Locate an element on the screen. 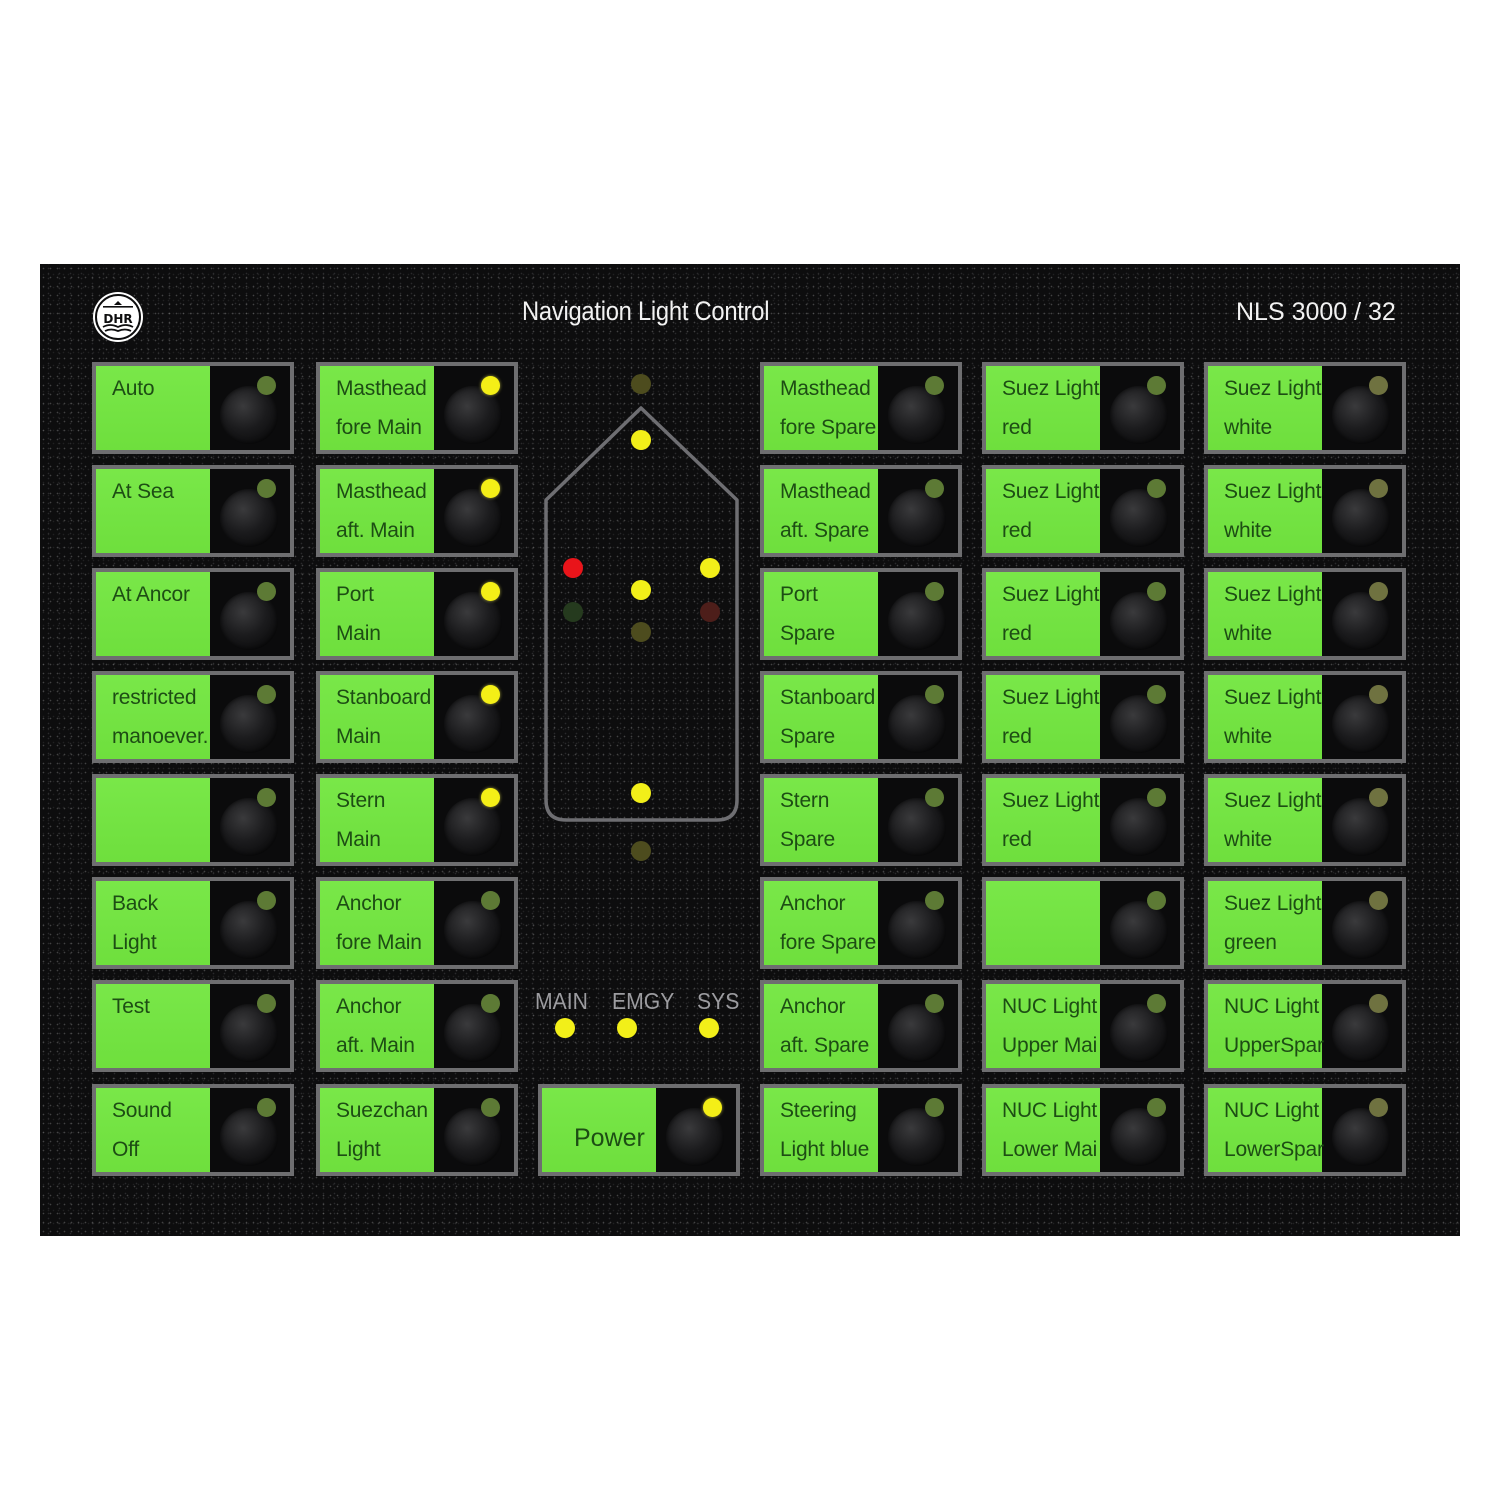 Image resolution: width=1500 pixels, height=1500 pixels. status-label-emgy: EMGY is located at coordinates (643, 1001).